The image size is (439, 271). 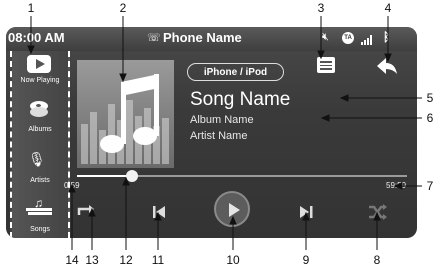 What do you see at coordinates (377, 260) in the screenshot?
I see `callout-8: 8` at bounding box center [377, 260].